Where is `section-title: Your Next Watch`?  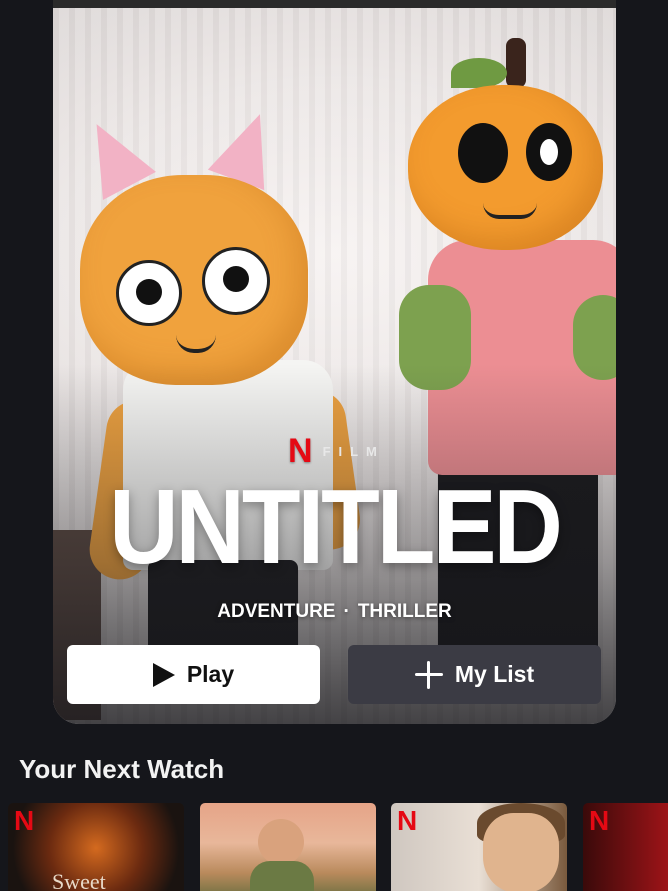 section-title: Your Next Watch is located at coordinates (122, 769).